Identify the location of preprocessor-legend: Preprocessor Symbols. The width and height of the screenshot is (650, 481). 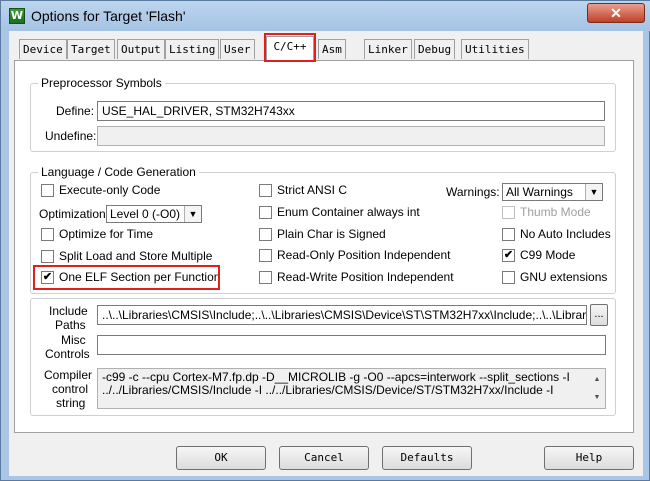
(101, 83).